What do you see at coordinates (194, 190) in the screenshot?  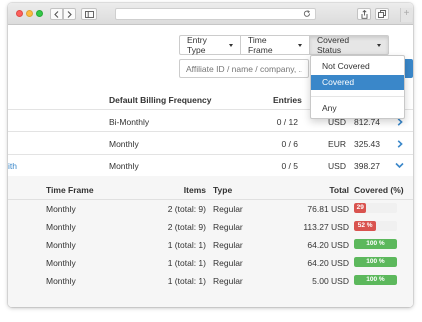 I see `header-items: Items` at bounding box center [194, 190].